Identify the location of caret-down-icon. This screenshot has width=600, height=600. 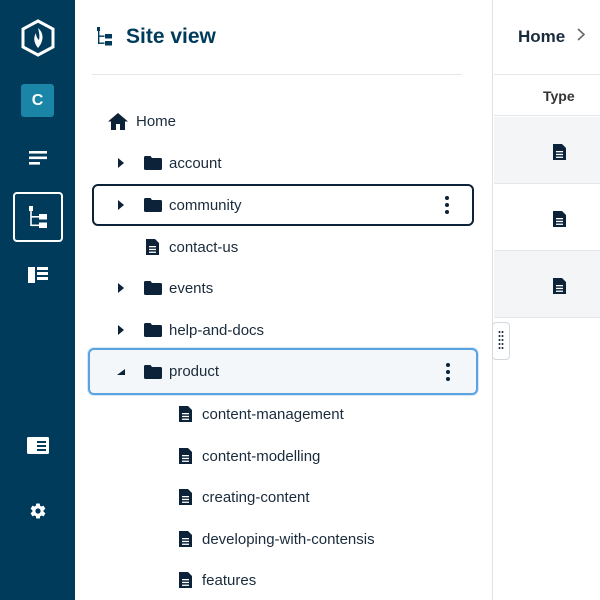
(121, 372).